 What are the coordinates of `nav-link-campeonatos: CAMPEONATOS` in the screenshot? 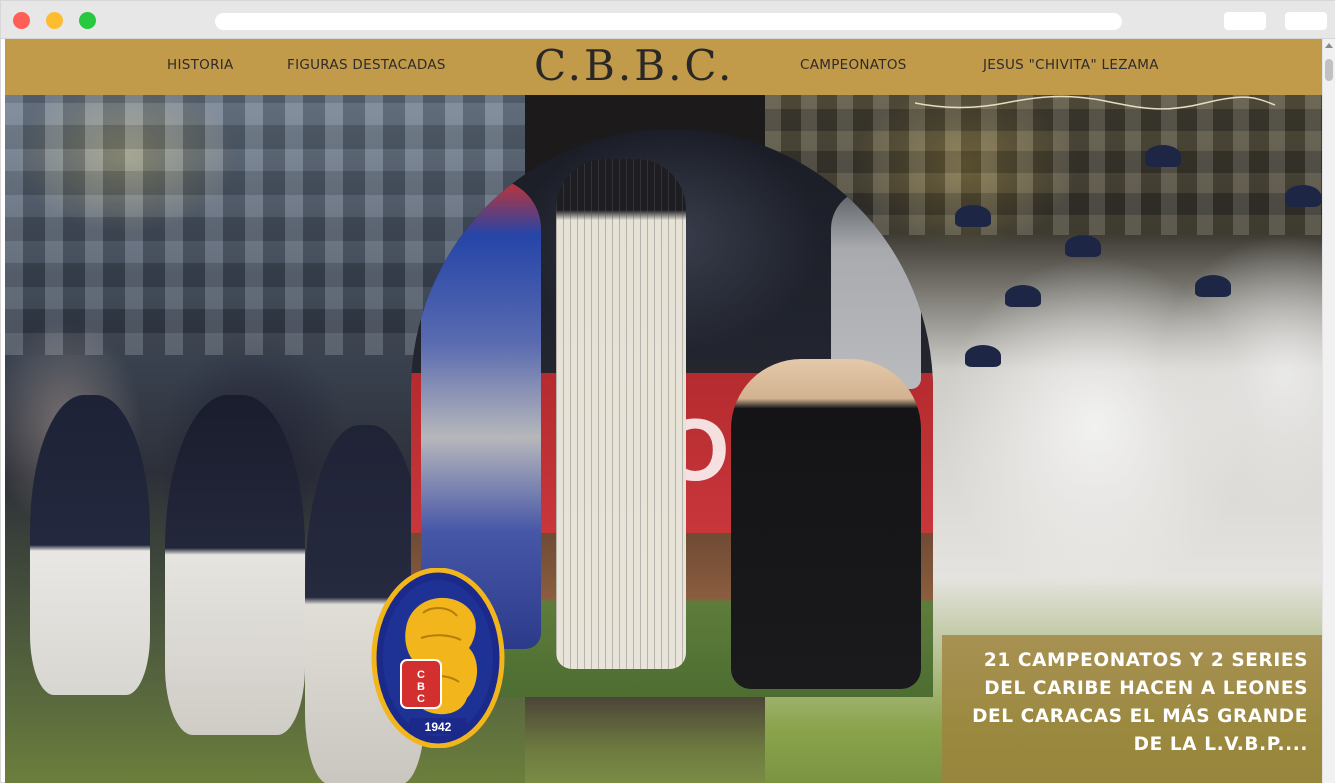 It's located at (853, 65).